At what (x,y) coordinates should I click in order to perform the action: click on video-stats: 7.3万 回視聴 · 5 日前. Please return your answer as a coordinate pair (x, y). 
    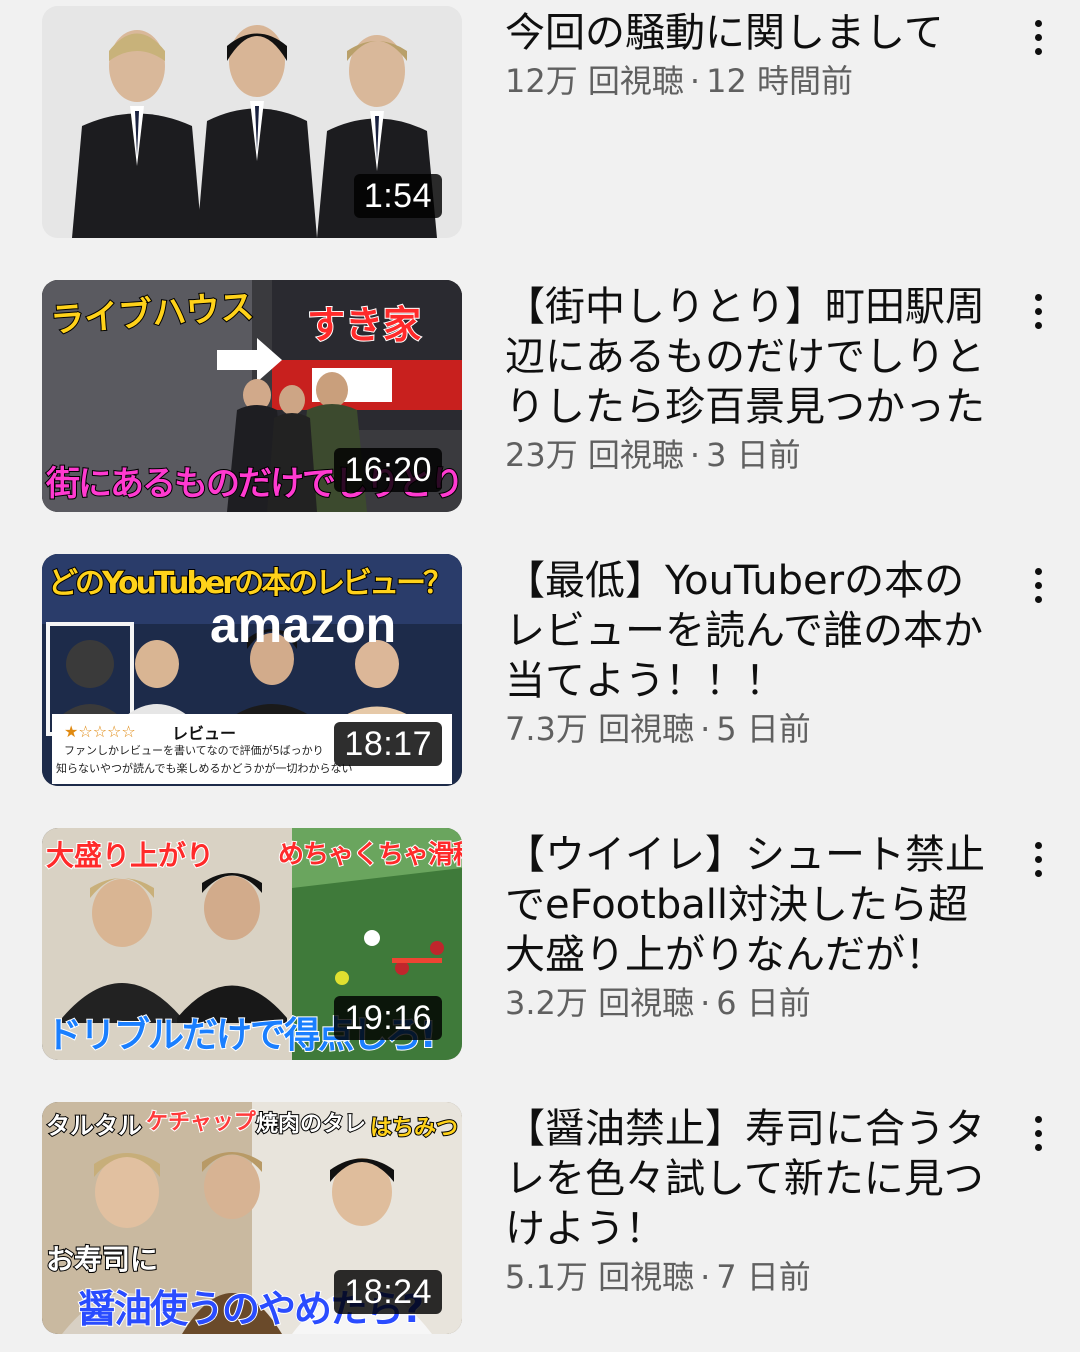
    Looking at the image, I should click on (750, 729).